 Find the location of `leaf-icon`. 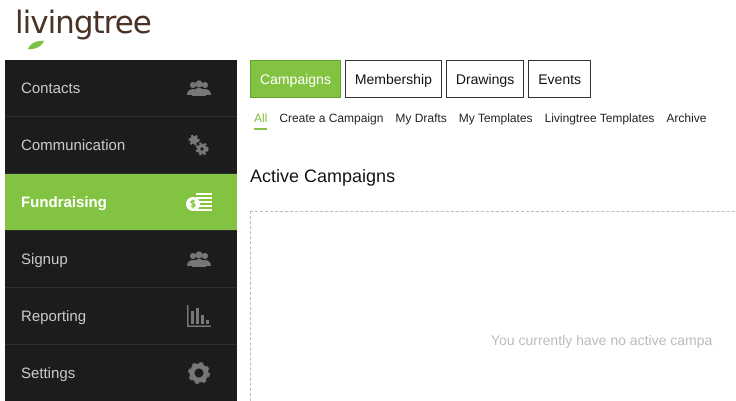

leaf-icon is located at coordinates (36, 45).